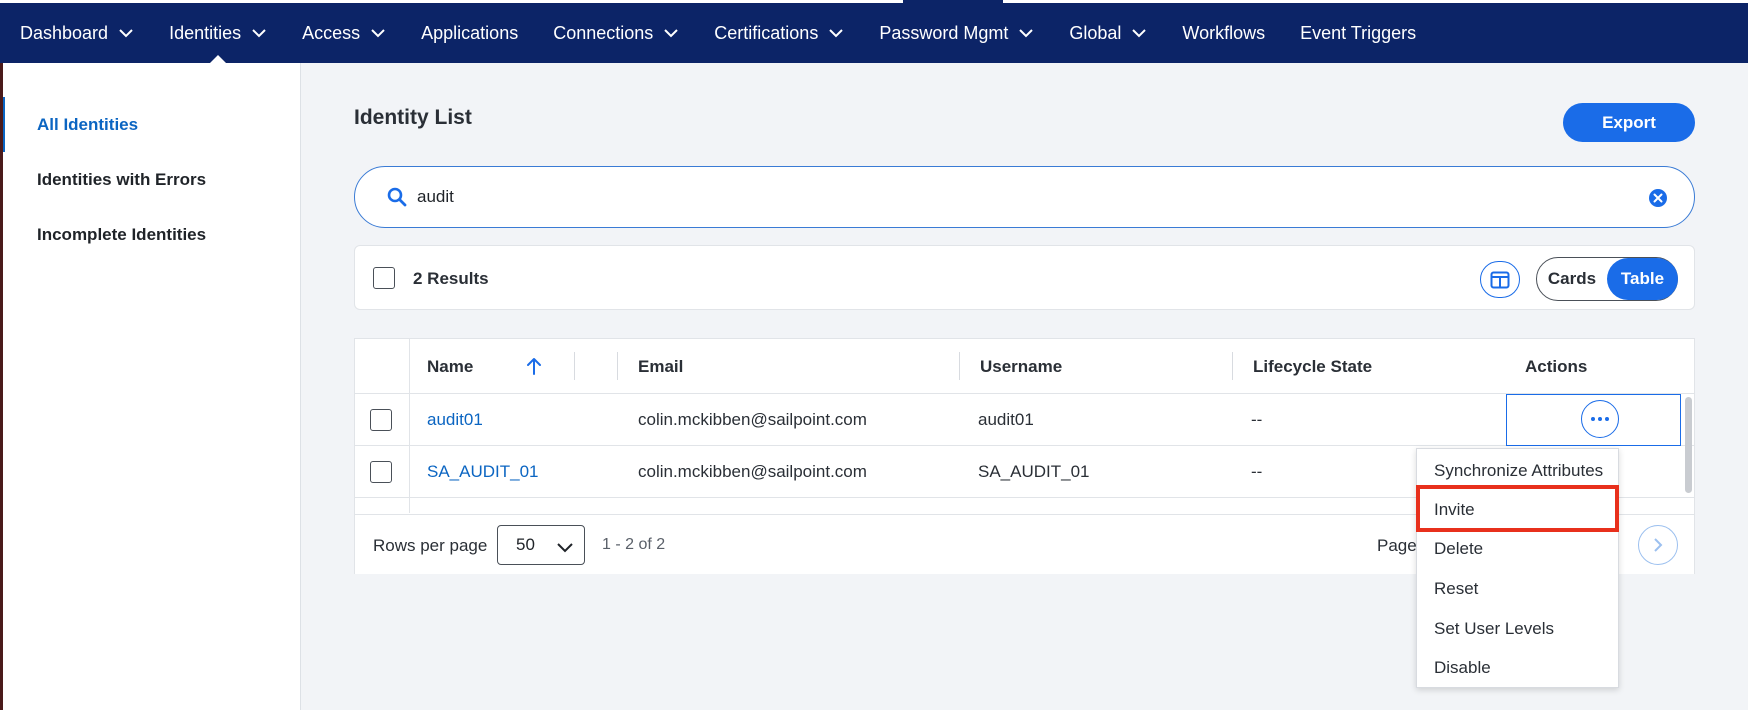 This screenshot has width=1748, height=710. Describe the element at coordinates (1517, 548) in the screenshot. I see `menu-item-delete: Delete` at that location.